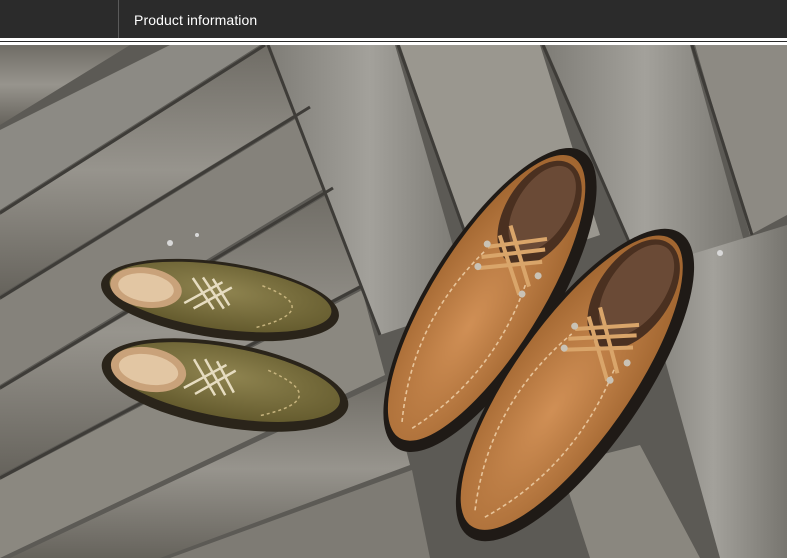 This screenshot has width=787, height=558. I want to click on product-info-header: Product information, so click(393, 21).